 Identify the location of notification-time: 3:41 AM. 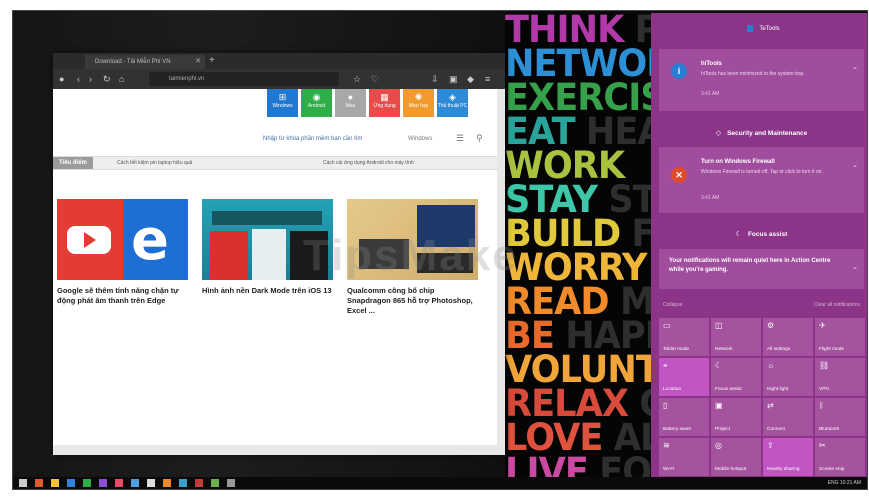
(710, 94).